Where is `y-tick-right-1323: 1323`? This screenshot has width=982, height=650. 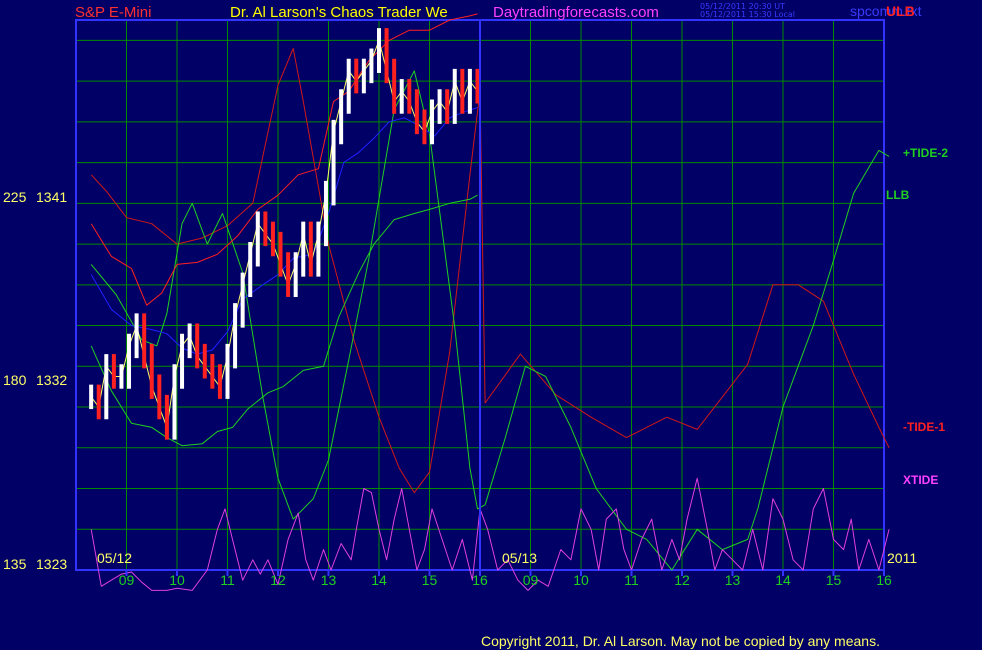
y-tick-right-1323: 1323 is located at coordinates (51, 564).